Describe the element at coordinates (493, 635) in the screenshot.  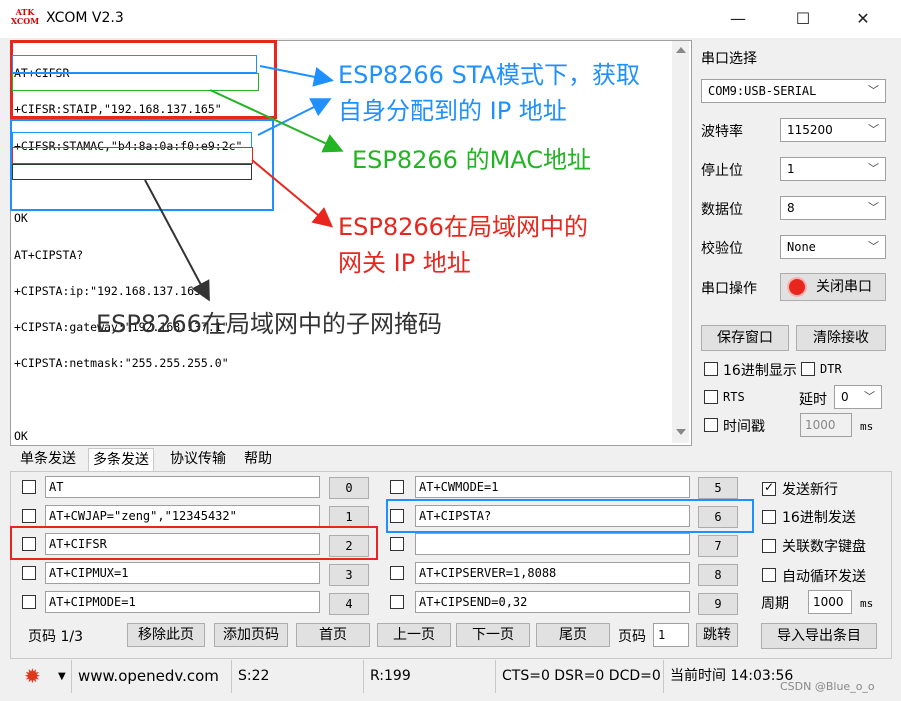
I see `next-page-button: 下一页` at that location.